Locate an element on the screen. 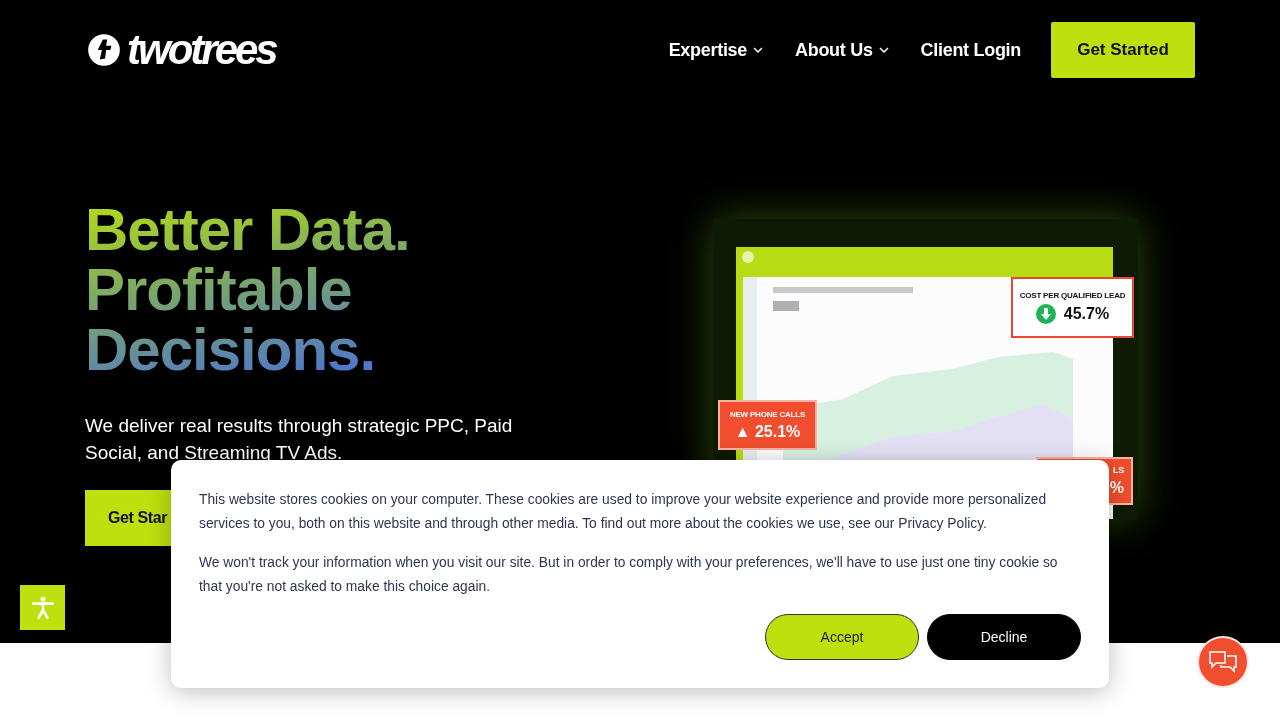 This screenshot has width=1280, height=720. nav-link: About Us is located at coordinates (834, 50).